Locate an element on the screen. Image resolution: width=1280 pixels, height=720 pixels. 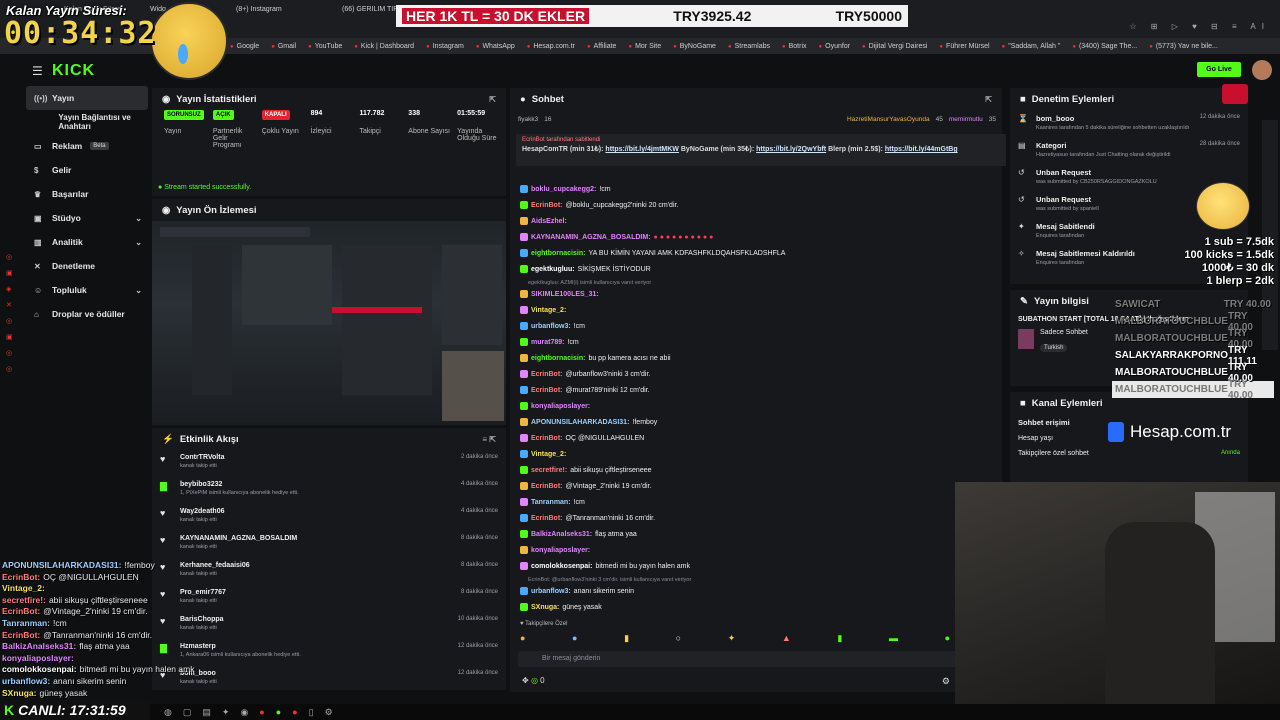
bookmark: Affiliate is located at coordinates (602, 46).